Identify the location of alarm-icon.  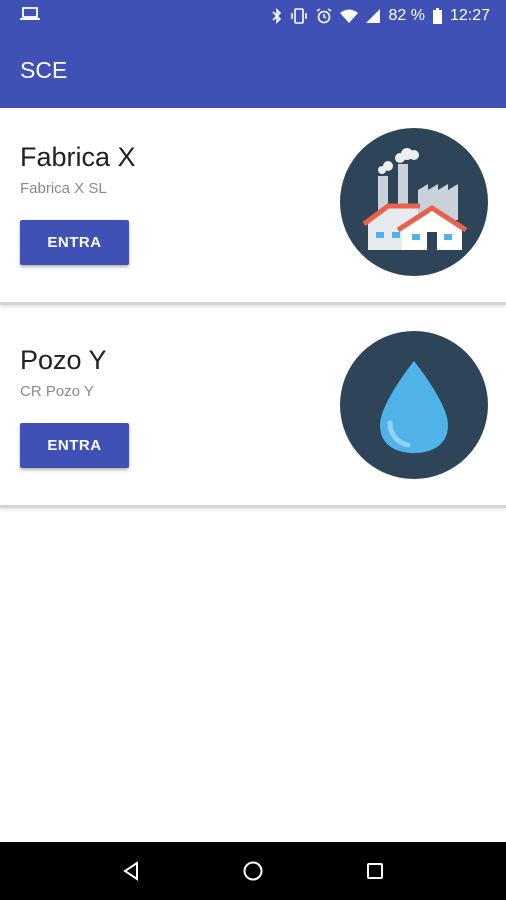
(324, 16).